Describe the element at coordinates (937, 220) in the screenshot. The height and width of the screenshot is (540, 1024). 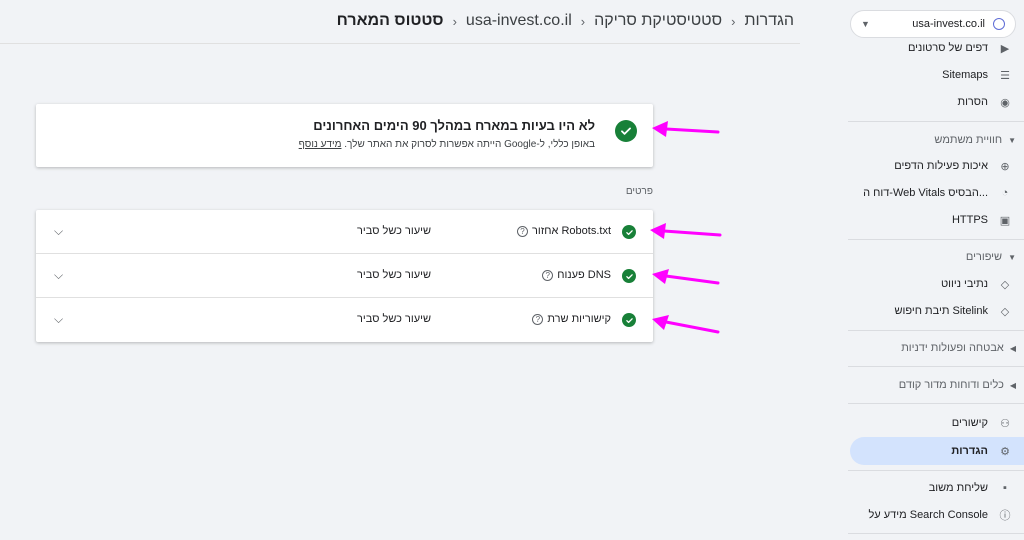
I see `sidebar-item-https: ▣ HTTPS` at that location.